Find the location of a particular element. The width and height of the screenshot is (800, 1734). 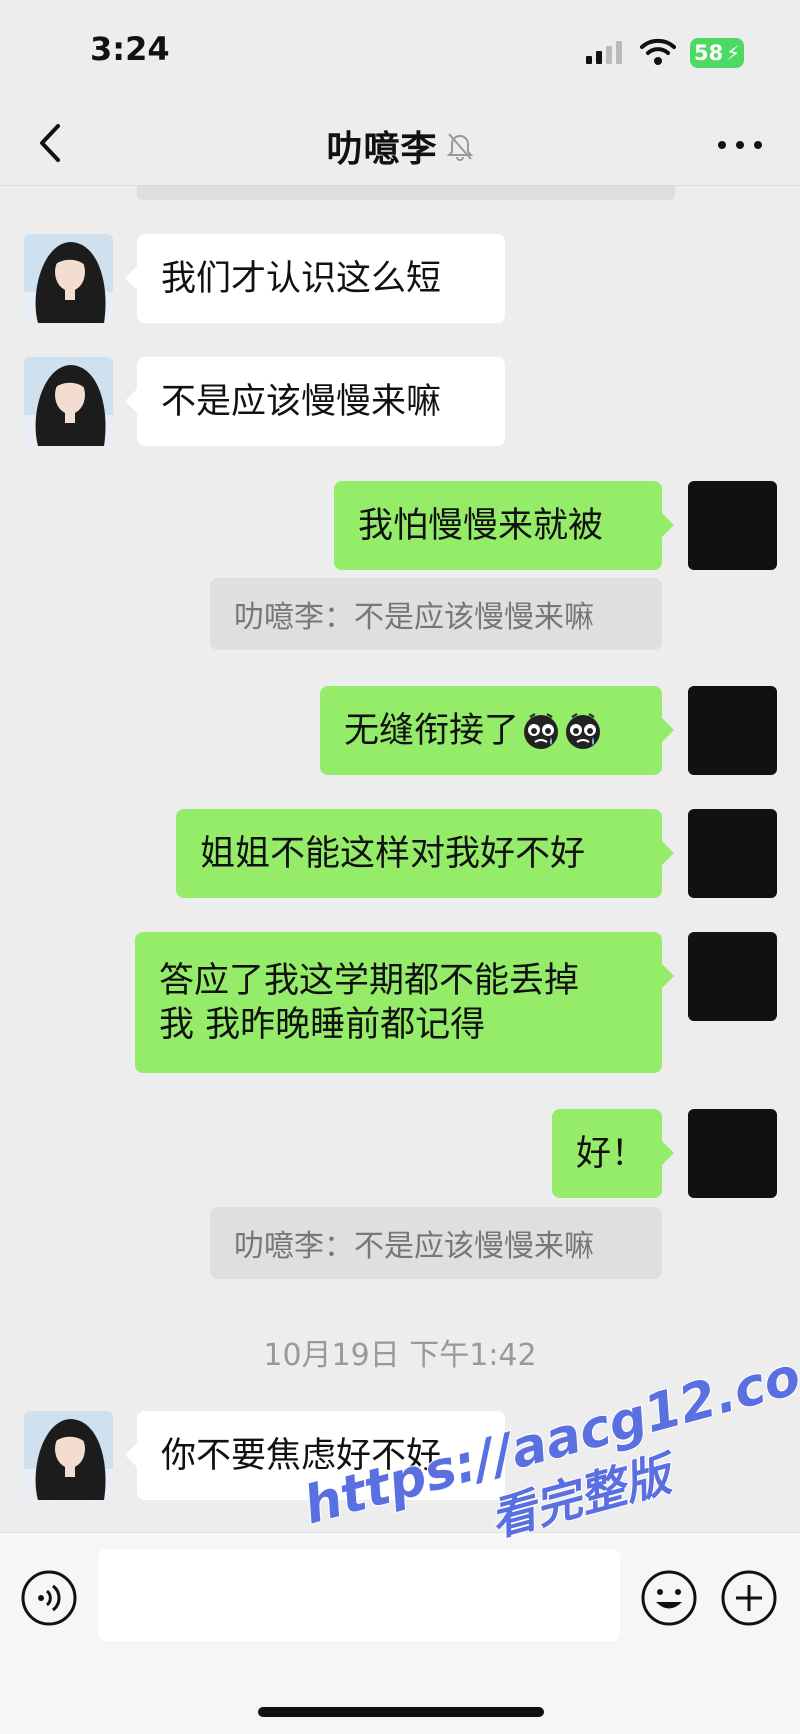

wifi-icon is located at coordinates (658, 51).